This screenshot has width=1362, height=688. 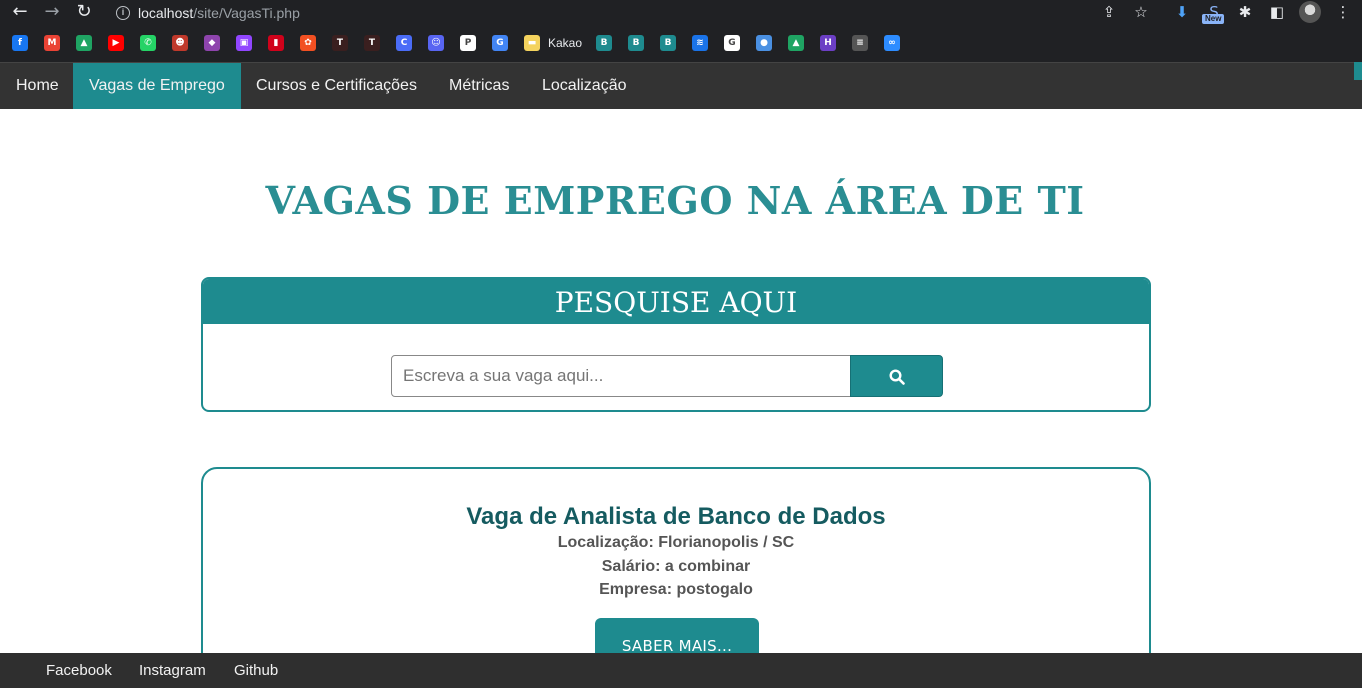 I want to click on footer-link-0: Facebook, so click(x=79, y=670).